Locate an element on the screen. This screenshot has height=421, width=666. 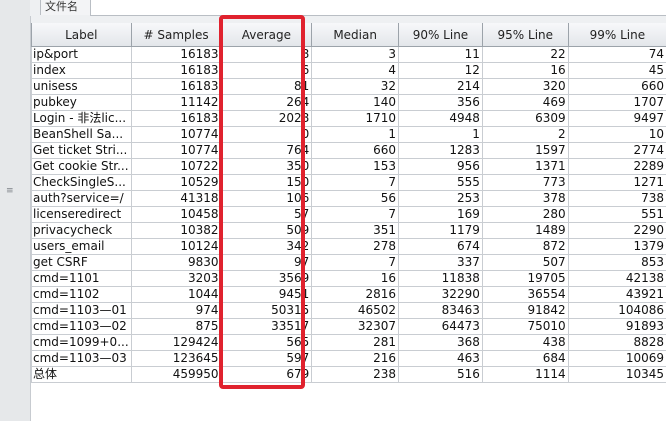
row-value-cell: 378 is located at coordinates (525, 198).